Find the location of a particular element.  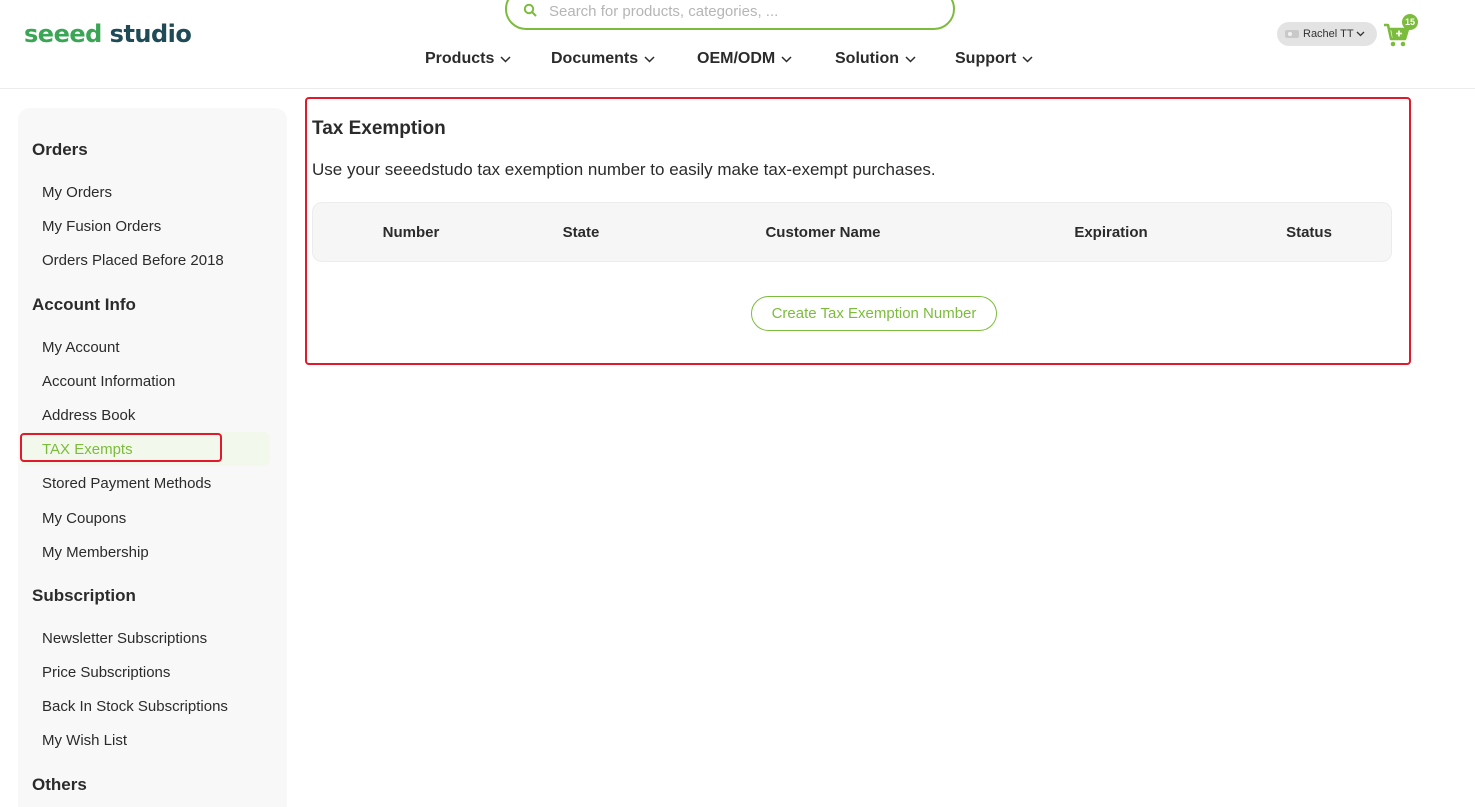

nav-support: Support is located at coordinates (994, 59).